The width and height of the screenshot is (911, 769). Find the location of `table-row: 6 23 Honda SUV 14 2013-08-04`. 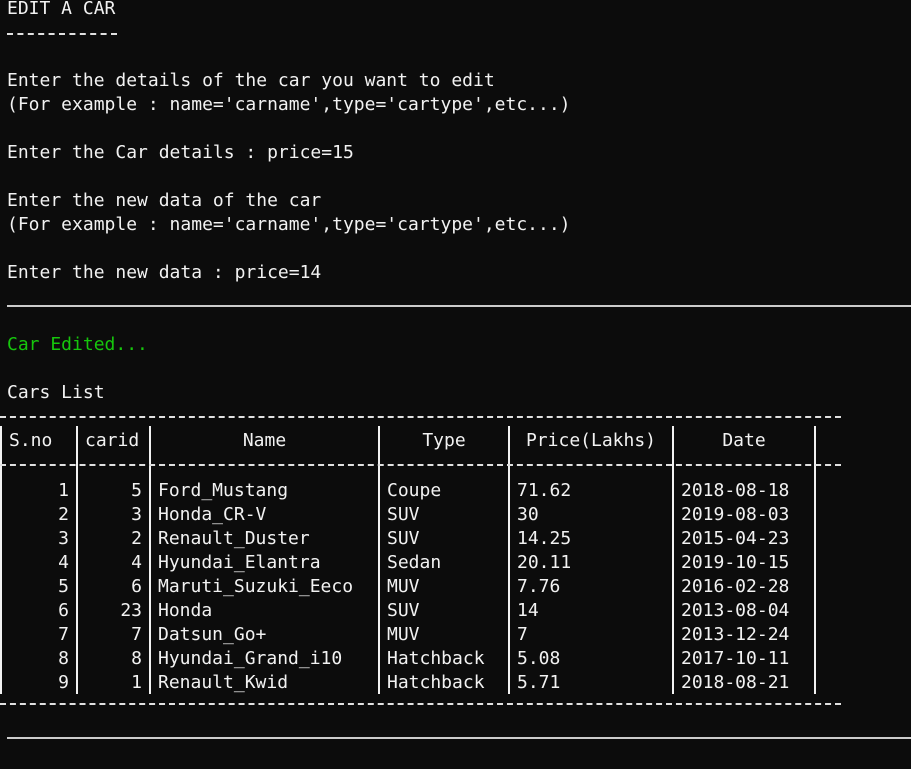

table-row: 6 23 Honda SUV 14 2013-08-04 is located at coordinates (408, 610).